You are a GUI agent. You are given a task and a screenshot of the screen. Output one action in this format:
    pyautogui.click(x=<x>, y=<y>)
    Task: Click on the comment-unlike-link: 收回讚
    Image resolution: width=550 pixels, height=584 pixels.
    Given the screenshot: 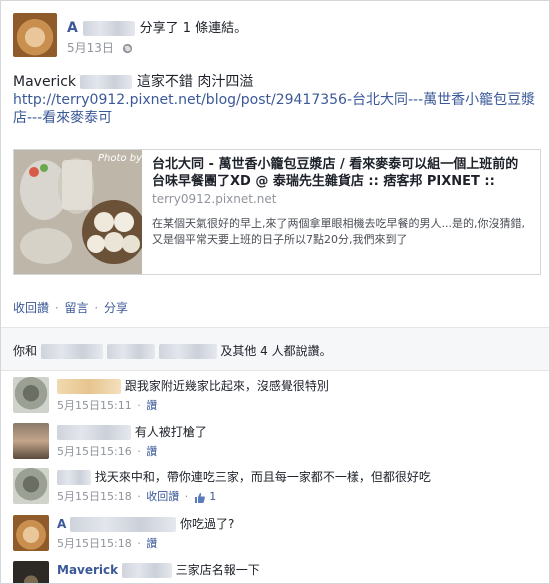 What is the action you would take?
    pyautogui.click(x=162, y=496)
    